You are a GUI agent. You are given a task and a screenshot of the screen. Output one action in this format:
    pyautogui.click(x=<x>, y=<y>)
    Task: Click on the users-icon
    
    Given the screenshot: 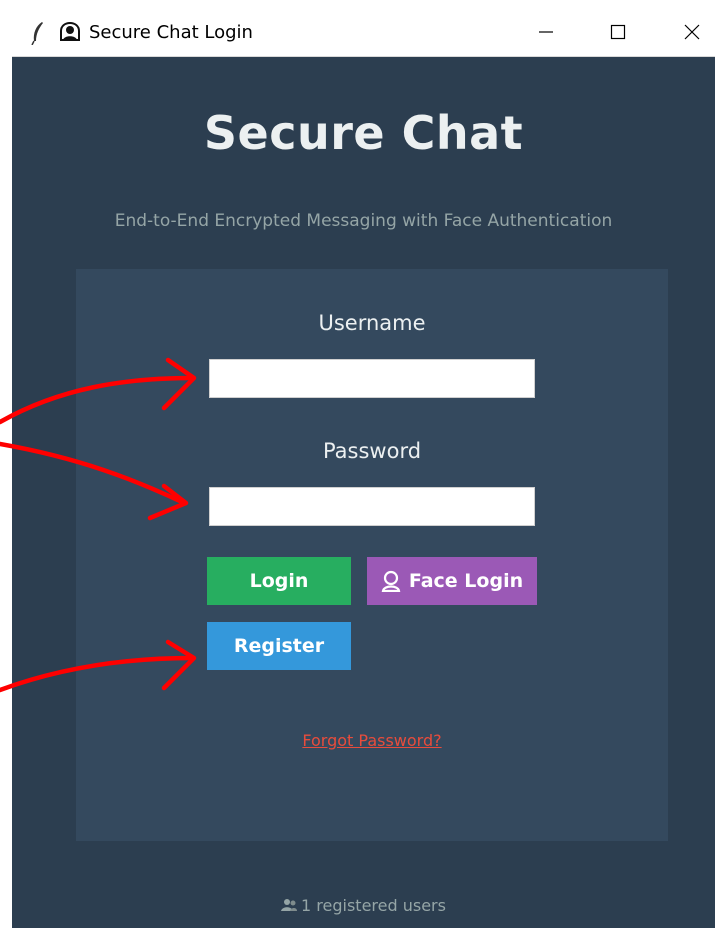 What is the action you would take?
    pyautogui.click(x=289, y=906)
    